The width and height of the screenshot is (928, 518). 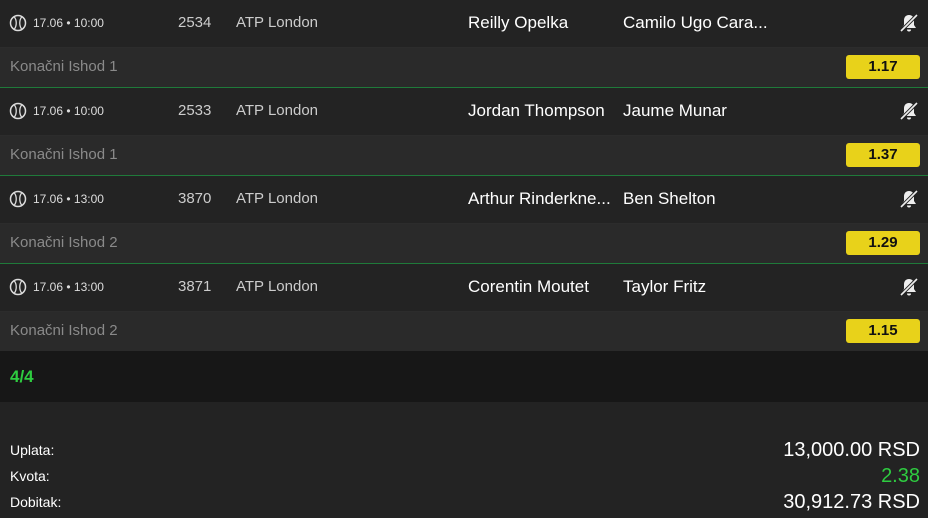 I want to click on away-player: Jaume Munar, so click(x=675, y=110).